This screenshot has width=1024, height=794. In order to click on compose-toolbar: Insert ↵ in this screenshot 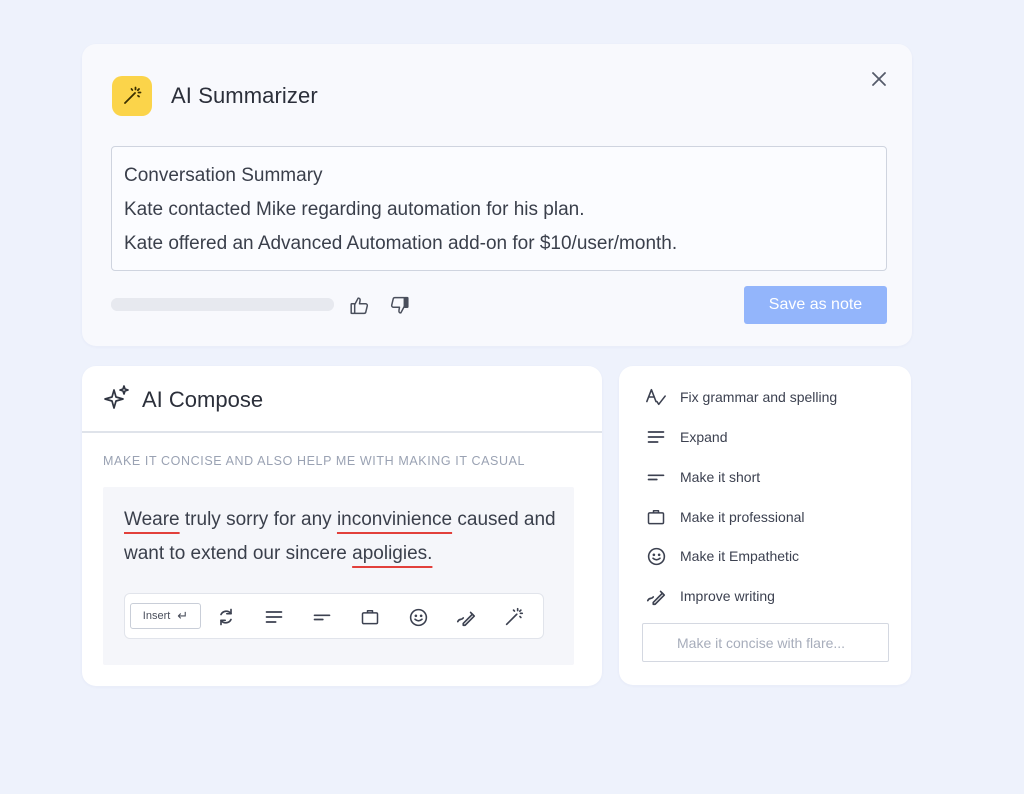, I will do `click(334, 616)`.